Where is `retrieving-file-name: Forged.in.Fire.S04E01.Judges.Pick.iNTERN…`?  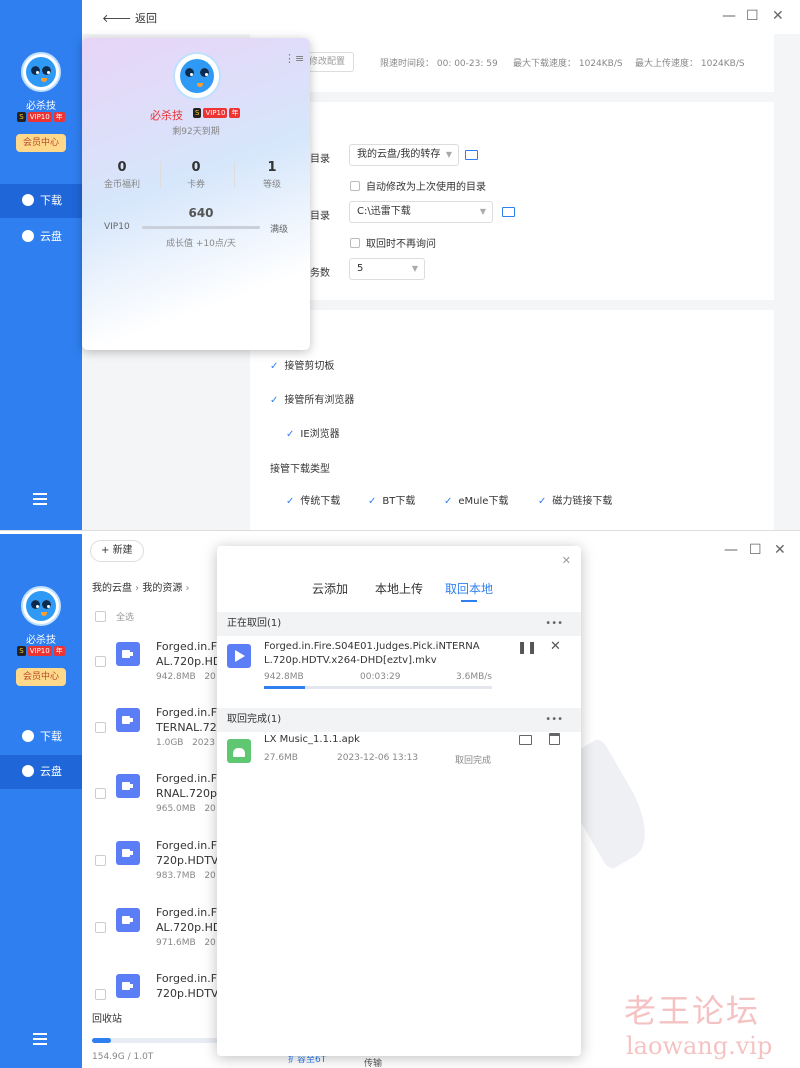
retrieving-file-name: Forged.in.Fire.S04E01.Judges.Pick.iNTERN… is located at coordinates (372, 653).